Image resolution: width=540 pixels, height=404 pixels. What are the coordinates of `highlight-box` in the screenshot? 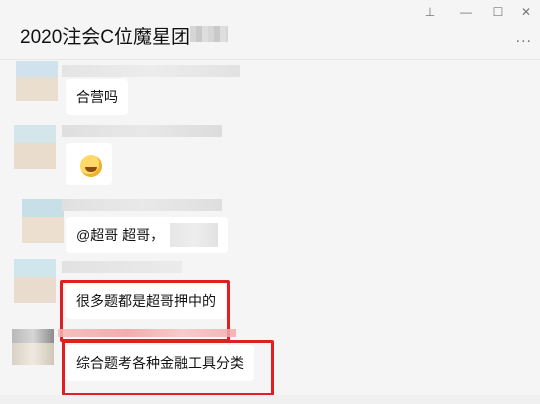 It's located at (168, 368).